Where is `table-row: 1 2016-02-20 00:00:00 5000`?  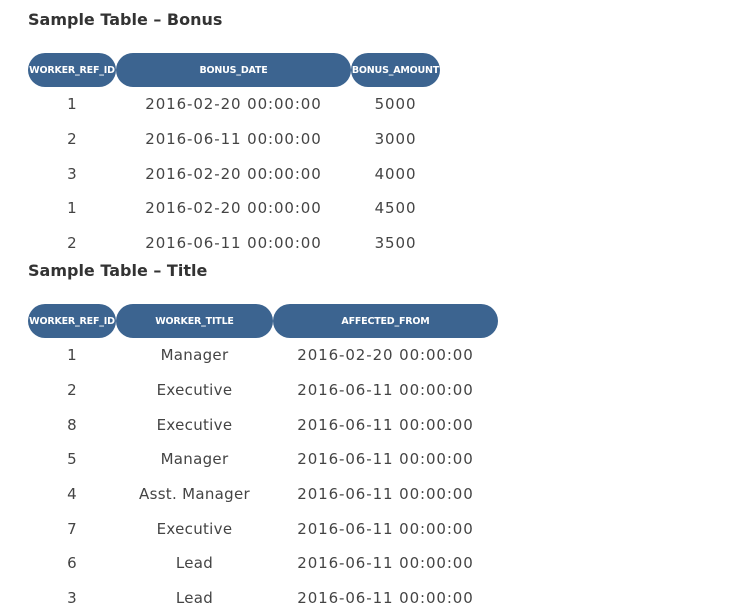
table-row: 1 2016-02-20 00:00:00 5000 is located at coordinates (234, 104).